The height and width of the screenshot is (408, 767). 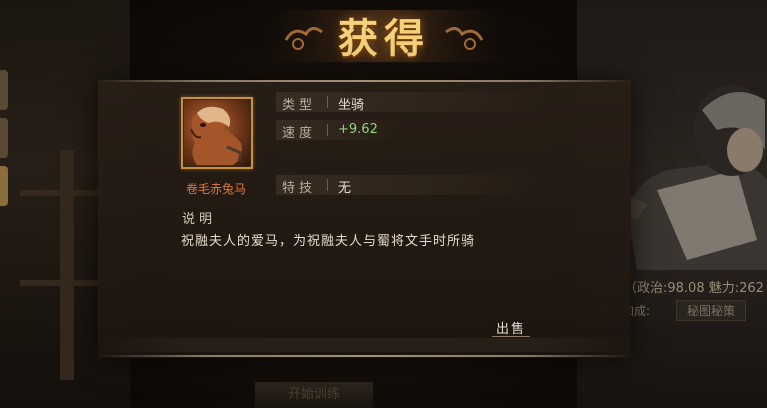 What do you see at coordinates (364, 345) in the screenshot?
I see `panel-footer-strip` at bounding box center [364, 345].